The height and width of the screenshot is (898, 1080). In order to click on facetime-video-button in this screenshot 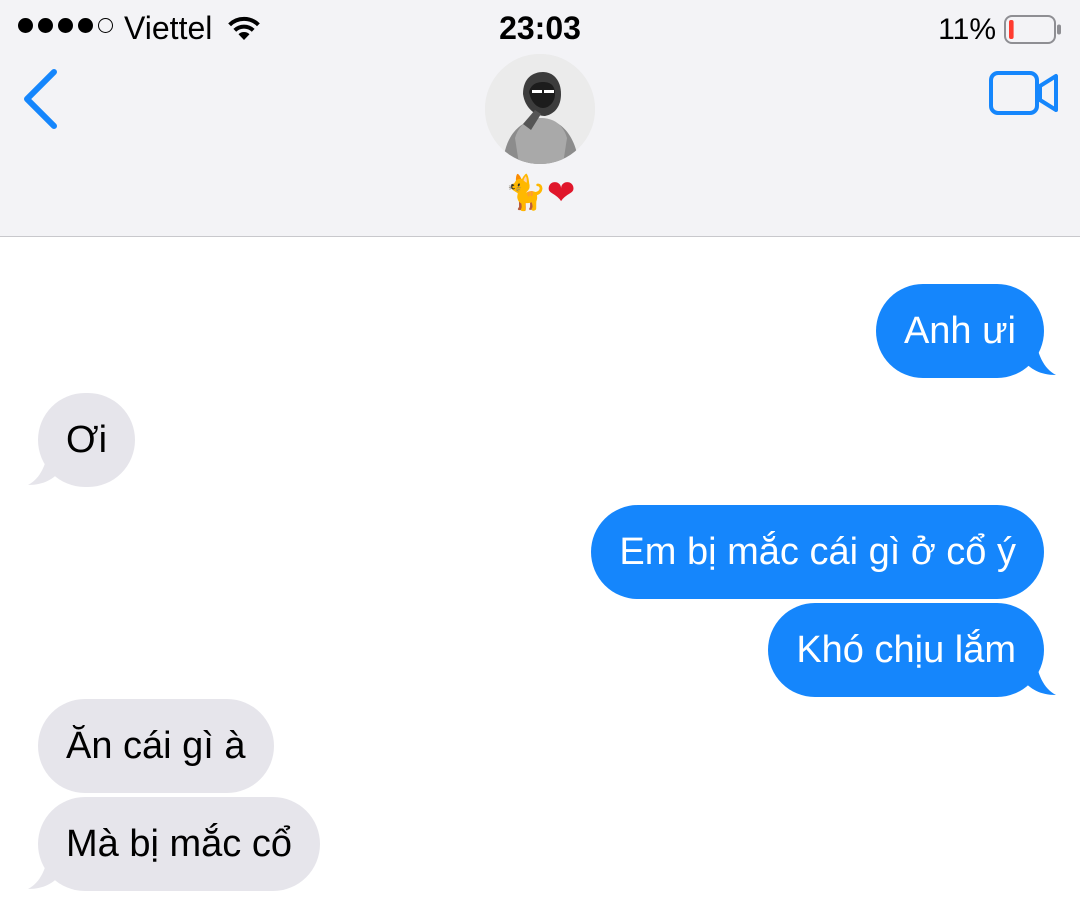, I will do `click(1024, 93)`.